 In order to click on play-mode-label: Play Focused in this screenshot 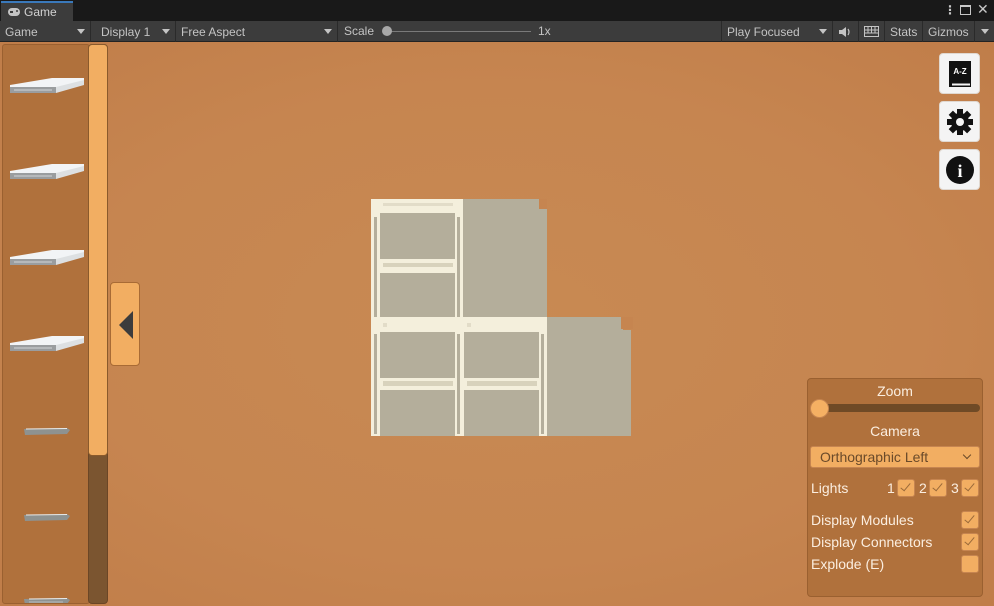, I will do `click(763, 31)`.